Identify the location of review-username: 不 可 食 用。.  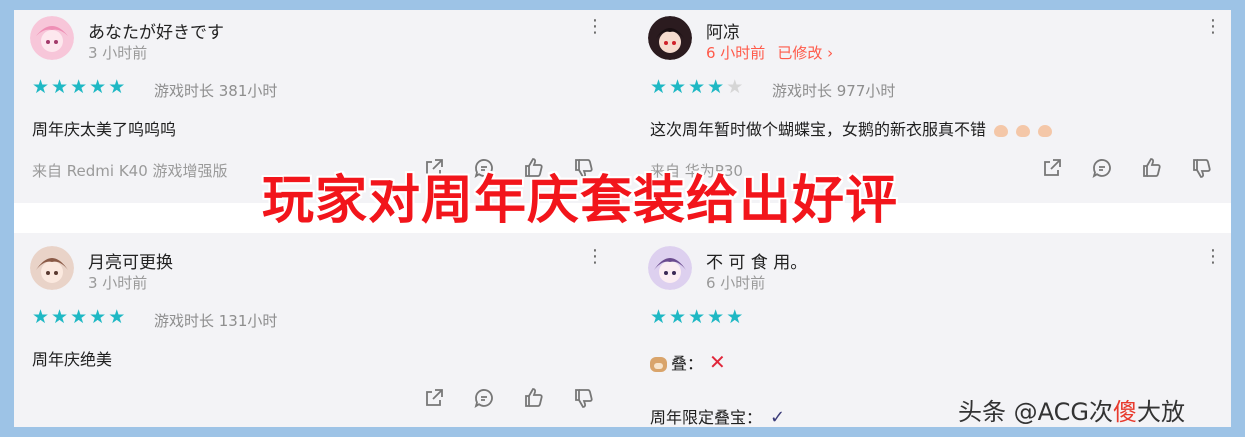
(756, 260).